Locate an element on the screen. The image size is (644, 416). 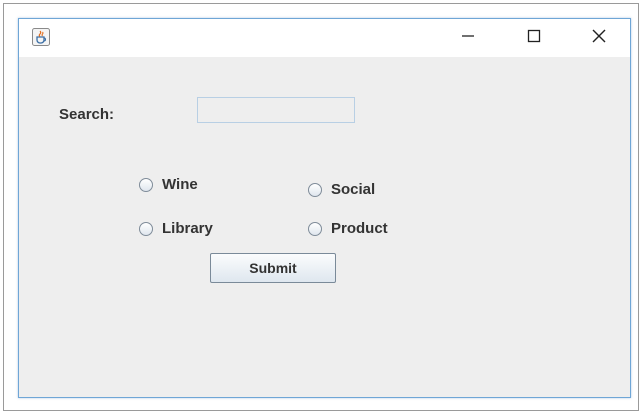
radio-social: Social is located at coordinates (341, 189).